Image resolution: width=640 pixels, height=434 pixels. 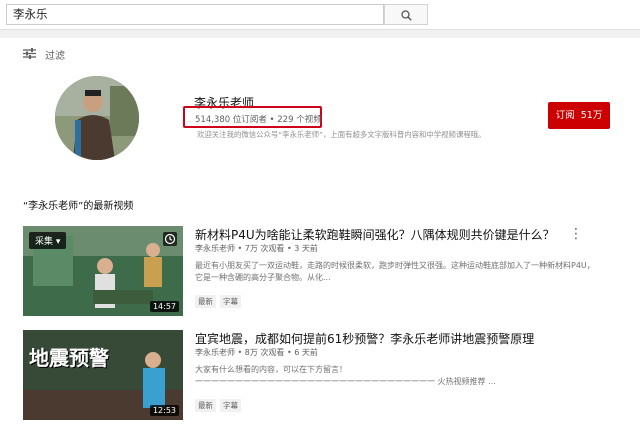 What do you see at coordinates (256, 248) in the screenshot?
I see `video-meta: 李永乐老师 • 7万 次观看 • 3 天前` at bounding box center [256, 248].